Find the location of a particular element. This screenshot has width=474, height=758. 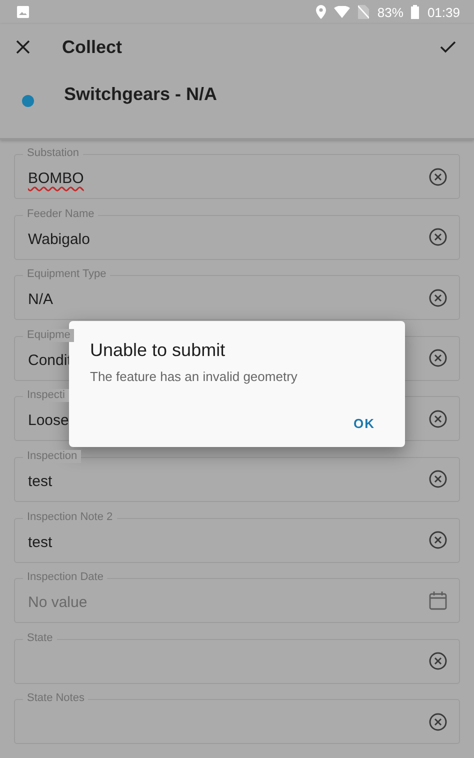

close-icon is located at coordinates (23, 47).